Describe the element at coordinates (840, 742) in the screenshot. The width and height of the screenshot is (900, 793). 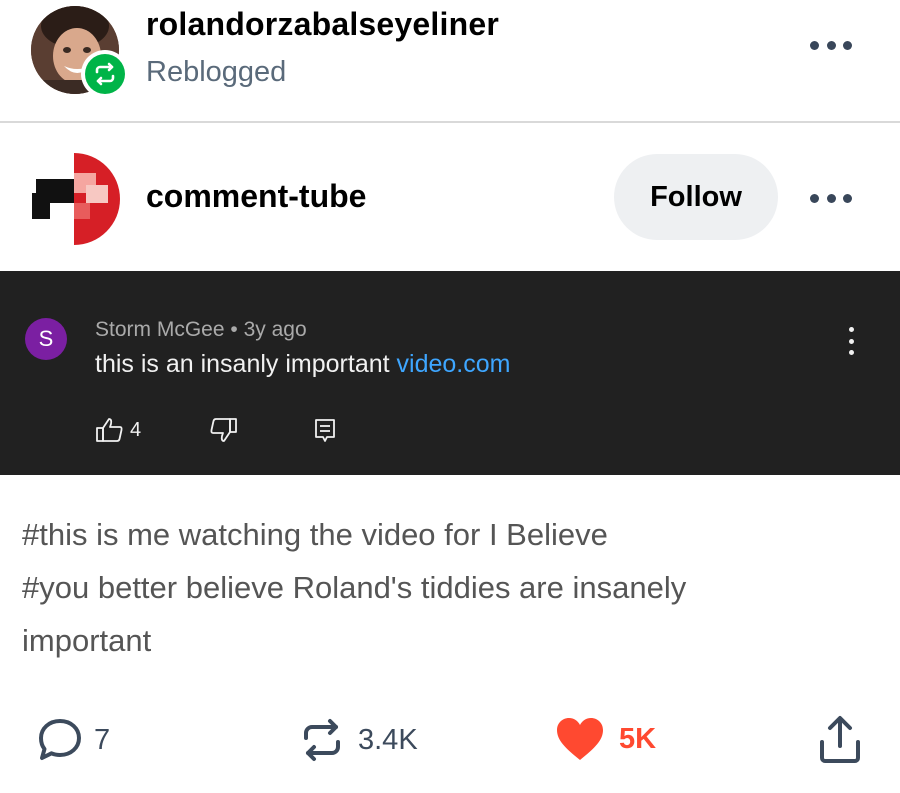
I see `share-icon` at that location.